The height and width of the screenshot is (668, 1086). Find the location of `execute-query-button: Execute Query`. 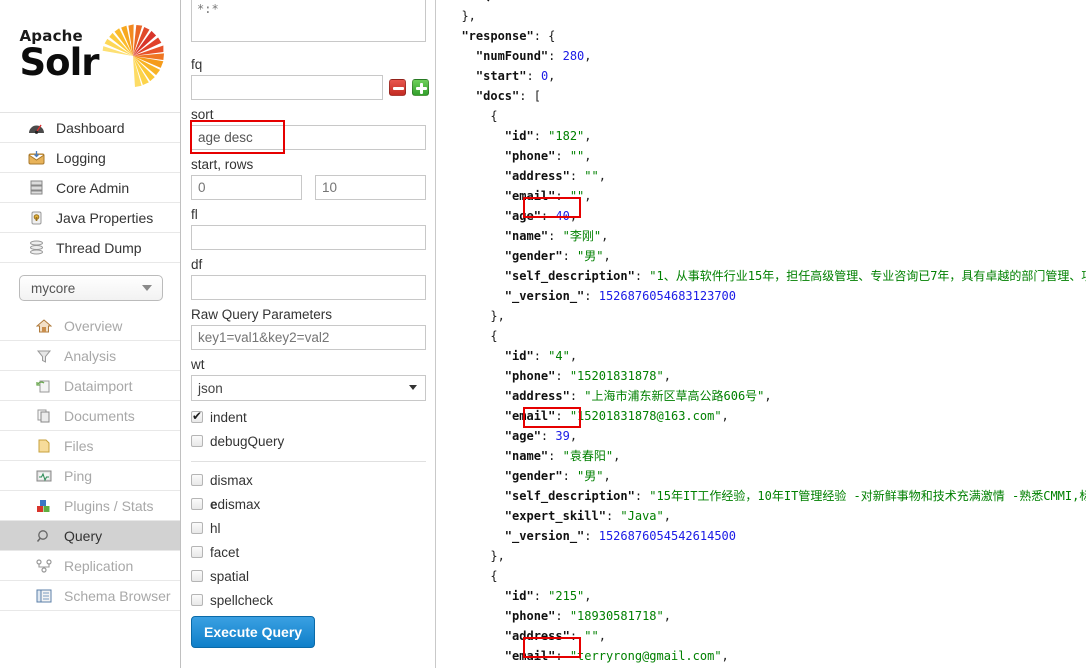

execute-query-button: Execute Query is located at coordinates (253, 632).